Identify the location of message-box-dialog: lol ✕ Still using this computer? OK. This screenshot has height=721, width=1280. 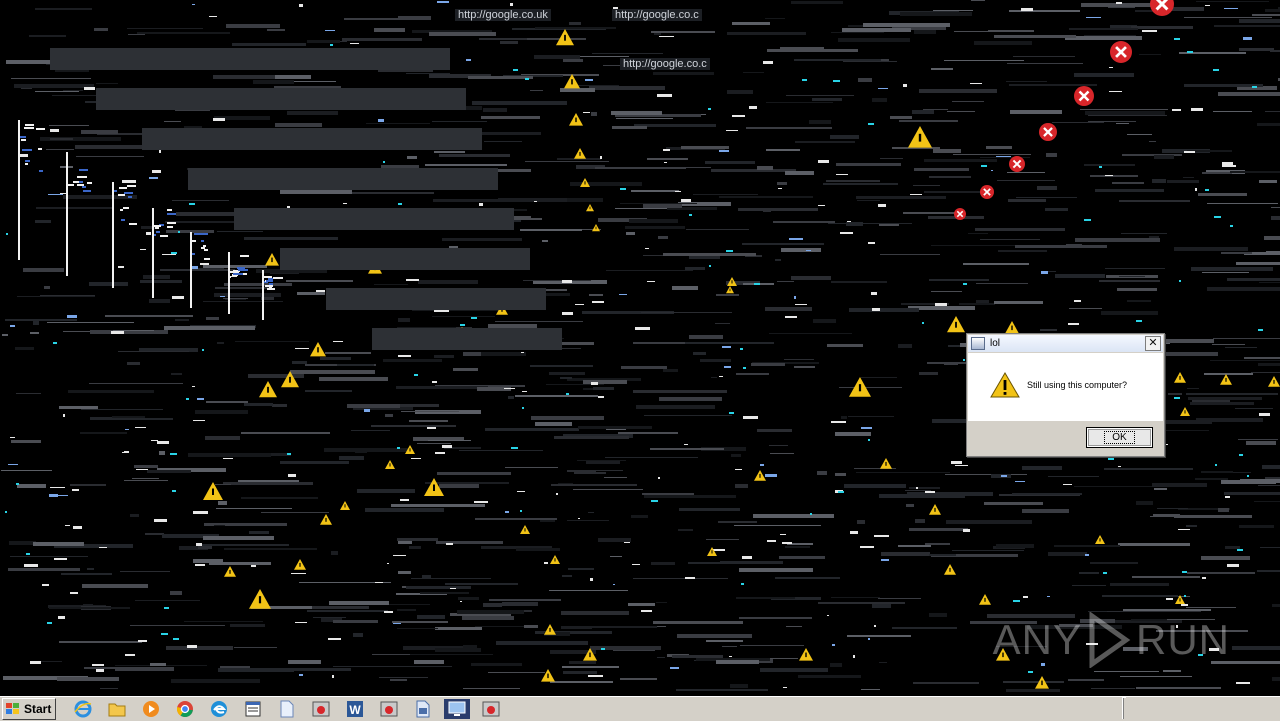
(1065, 395).